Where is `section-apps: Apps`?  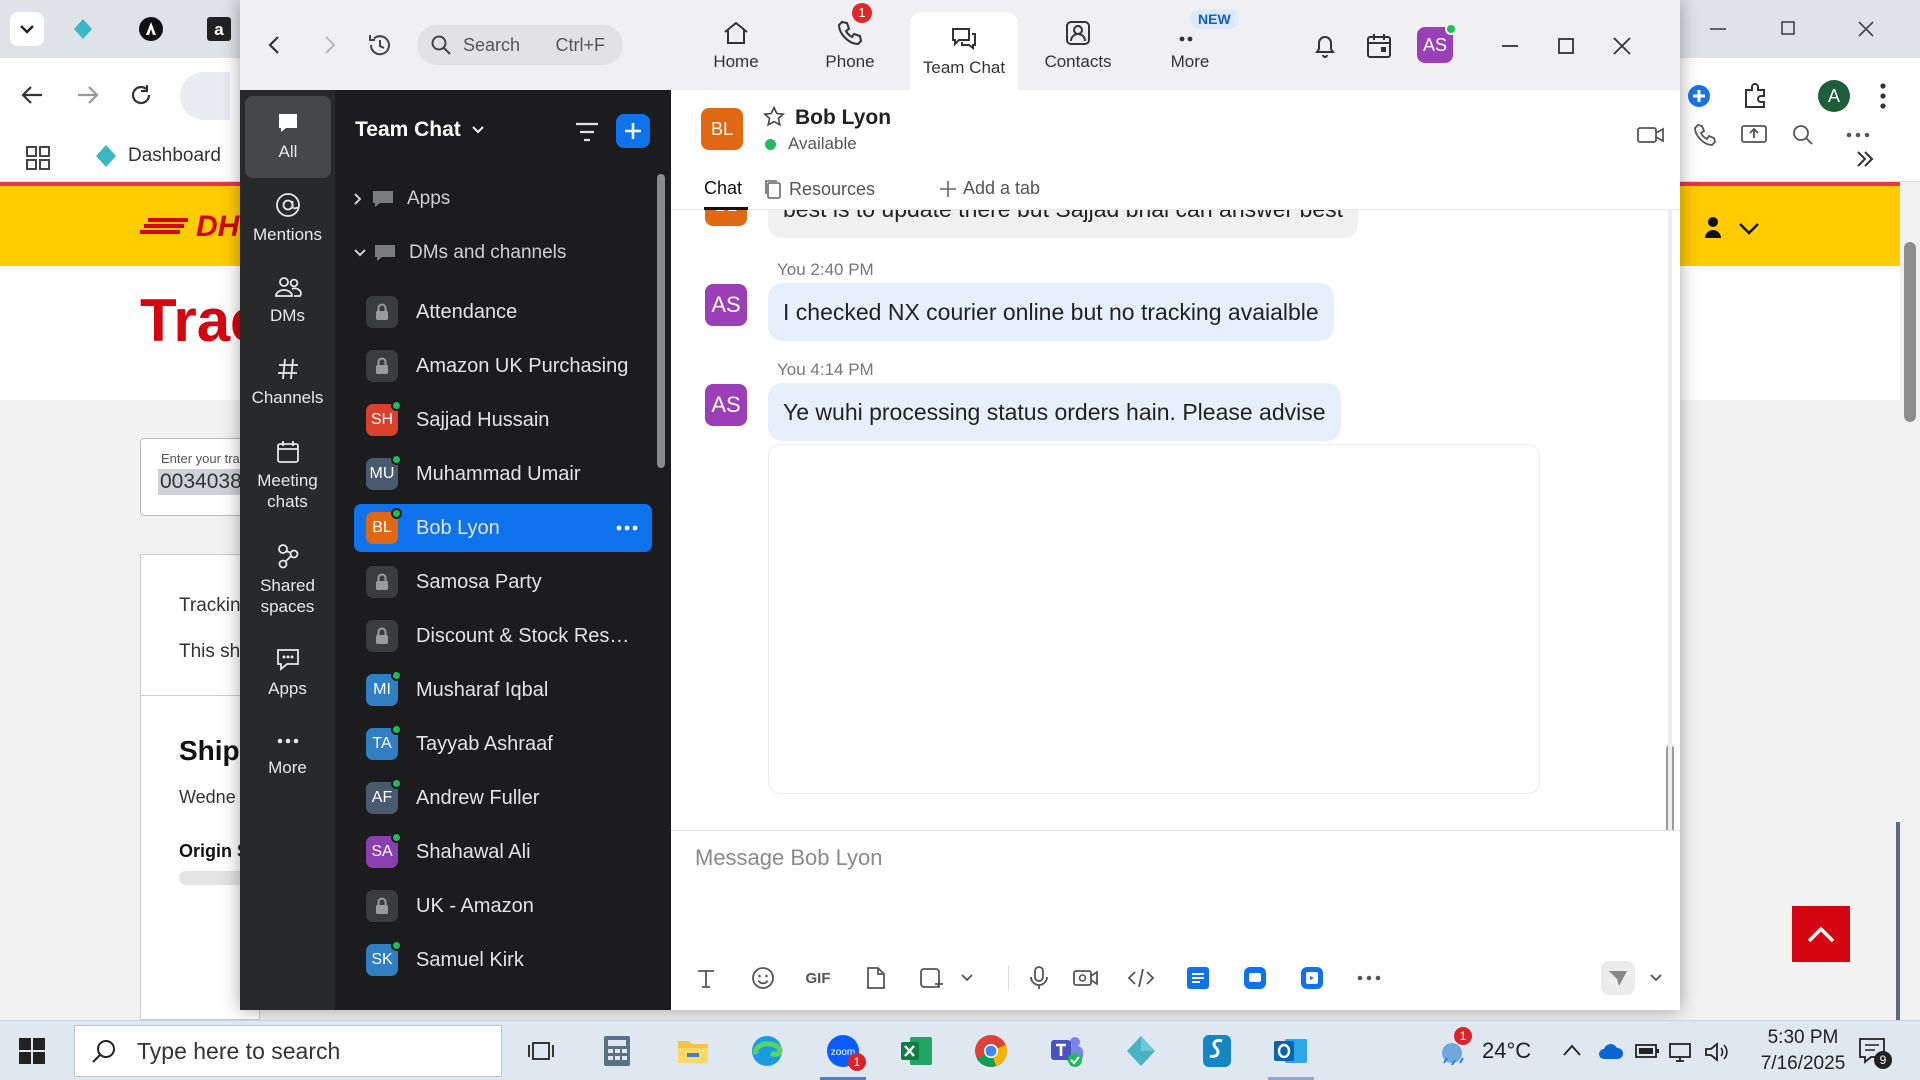 section-apps: Apps is located at coordinates (401, 199).